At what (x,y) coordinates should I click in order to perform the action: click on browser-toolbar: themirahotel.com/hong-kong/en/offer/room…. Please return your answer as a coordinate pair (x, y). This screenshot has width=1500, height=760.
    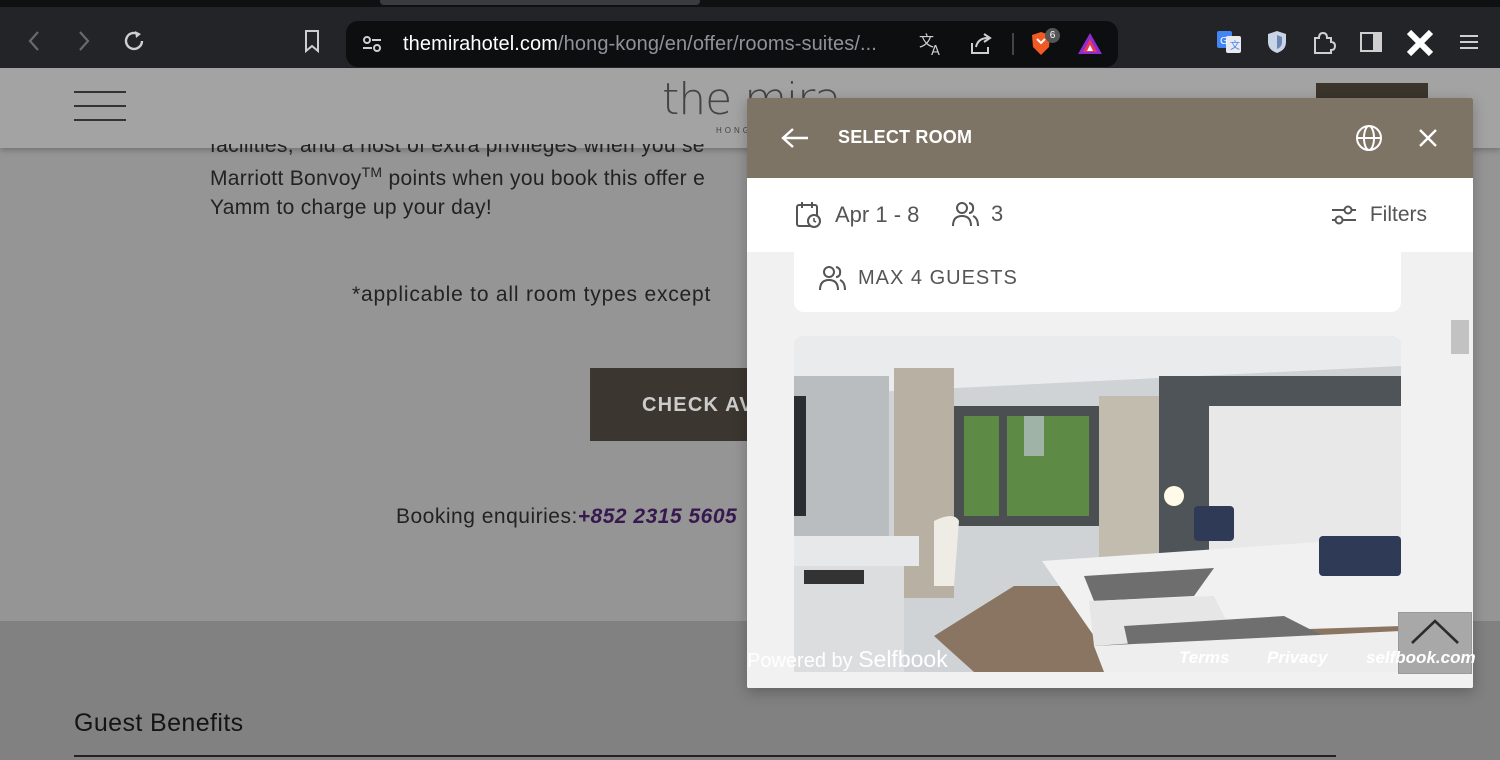
    Looking at the image, I should click on (750, 34).